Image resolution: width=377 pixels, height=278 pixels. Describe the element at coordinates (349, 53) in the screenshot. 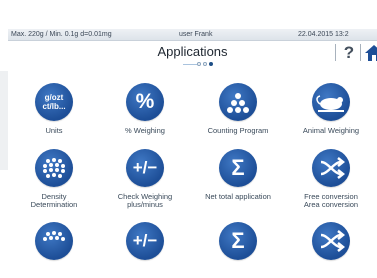

I see `help-button: ?` at that location.